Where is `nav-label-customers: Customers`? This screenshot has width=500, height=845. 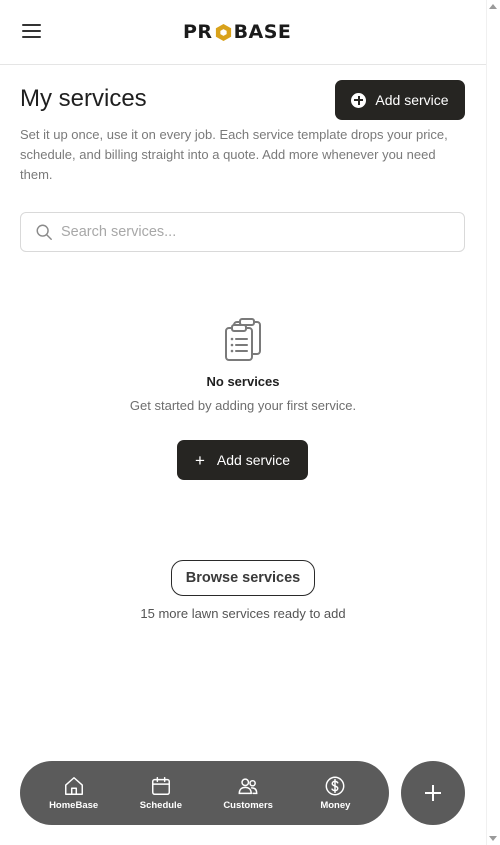
nav-label-customers: Customers is located at coordinates (248, 805).